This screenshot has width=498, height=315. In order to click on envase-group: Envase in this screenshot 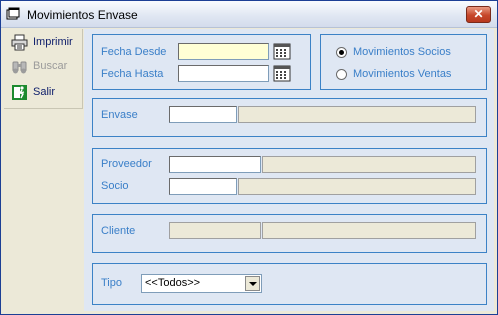, I will do `click(289, 117)`.